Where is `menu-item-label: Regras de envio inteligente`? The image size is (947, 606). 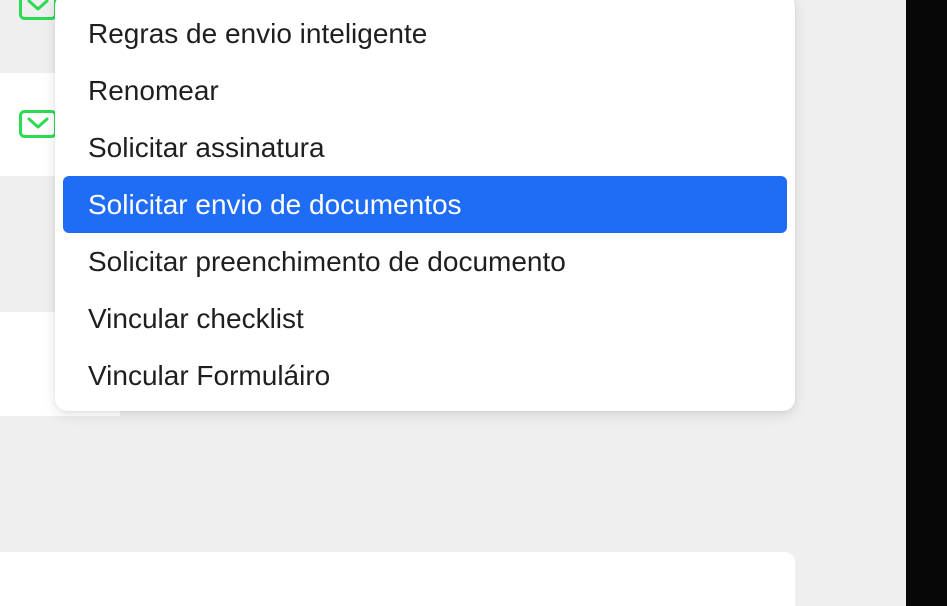
menu-item-label: Regras de envio inteligente is located at coordinates (258, 33).